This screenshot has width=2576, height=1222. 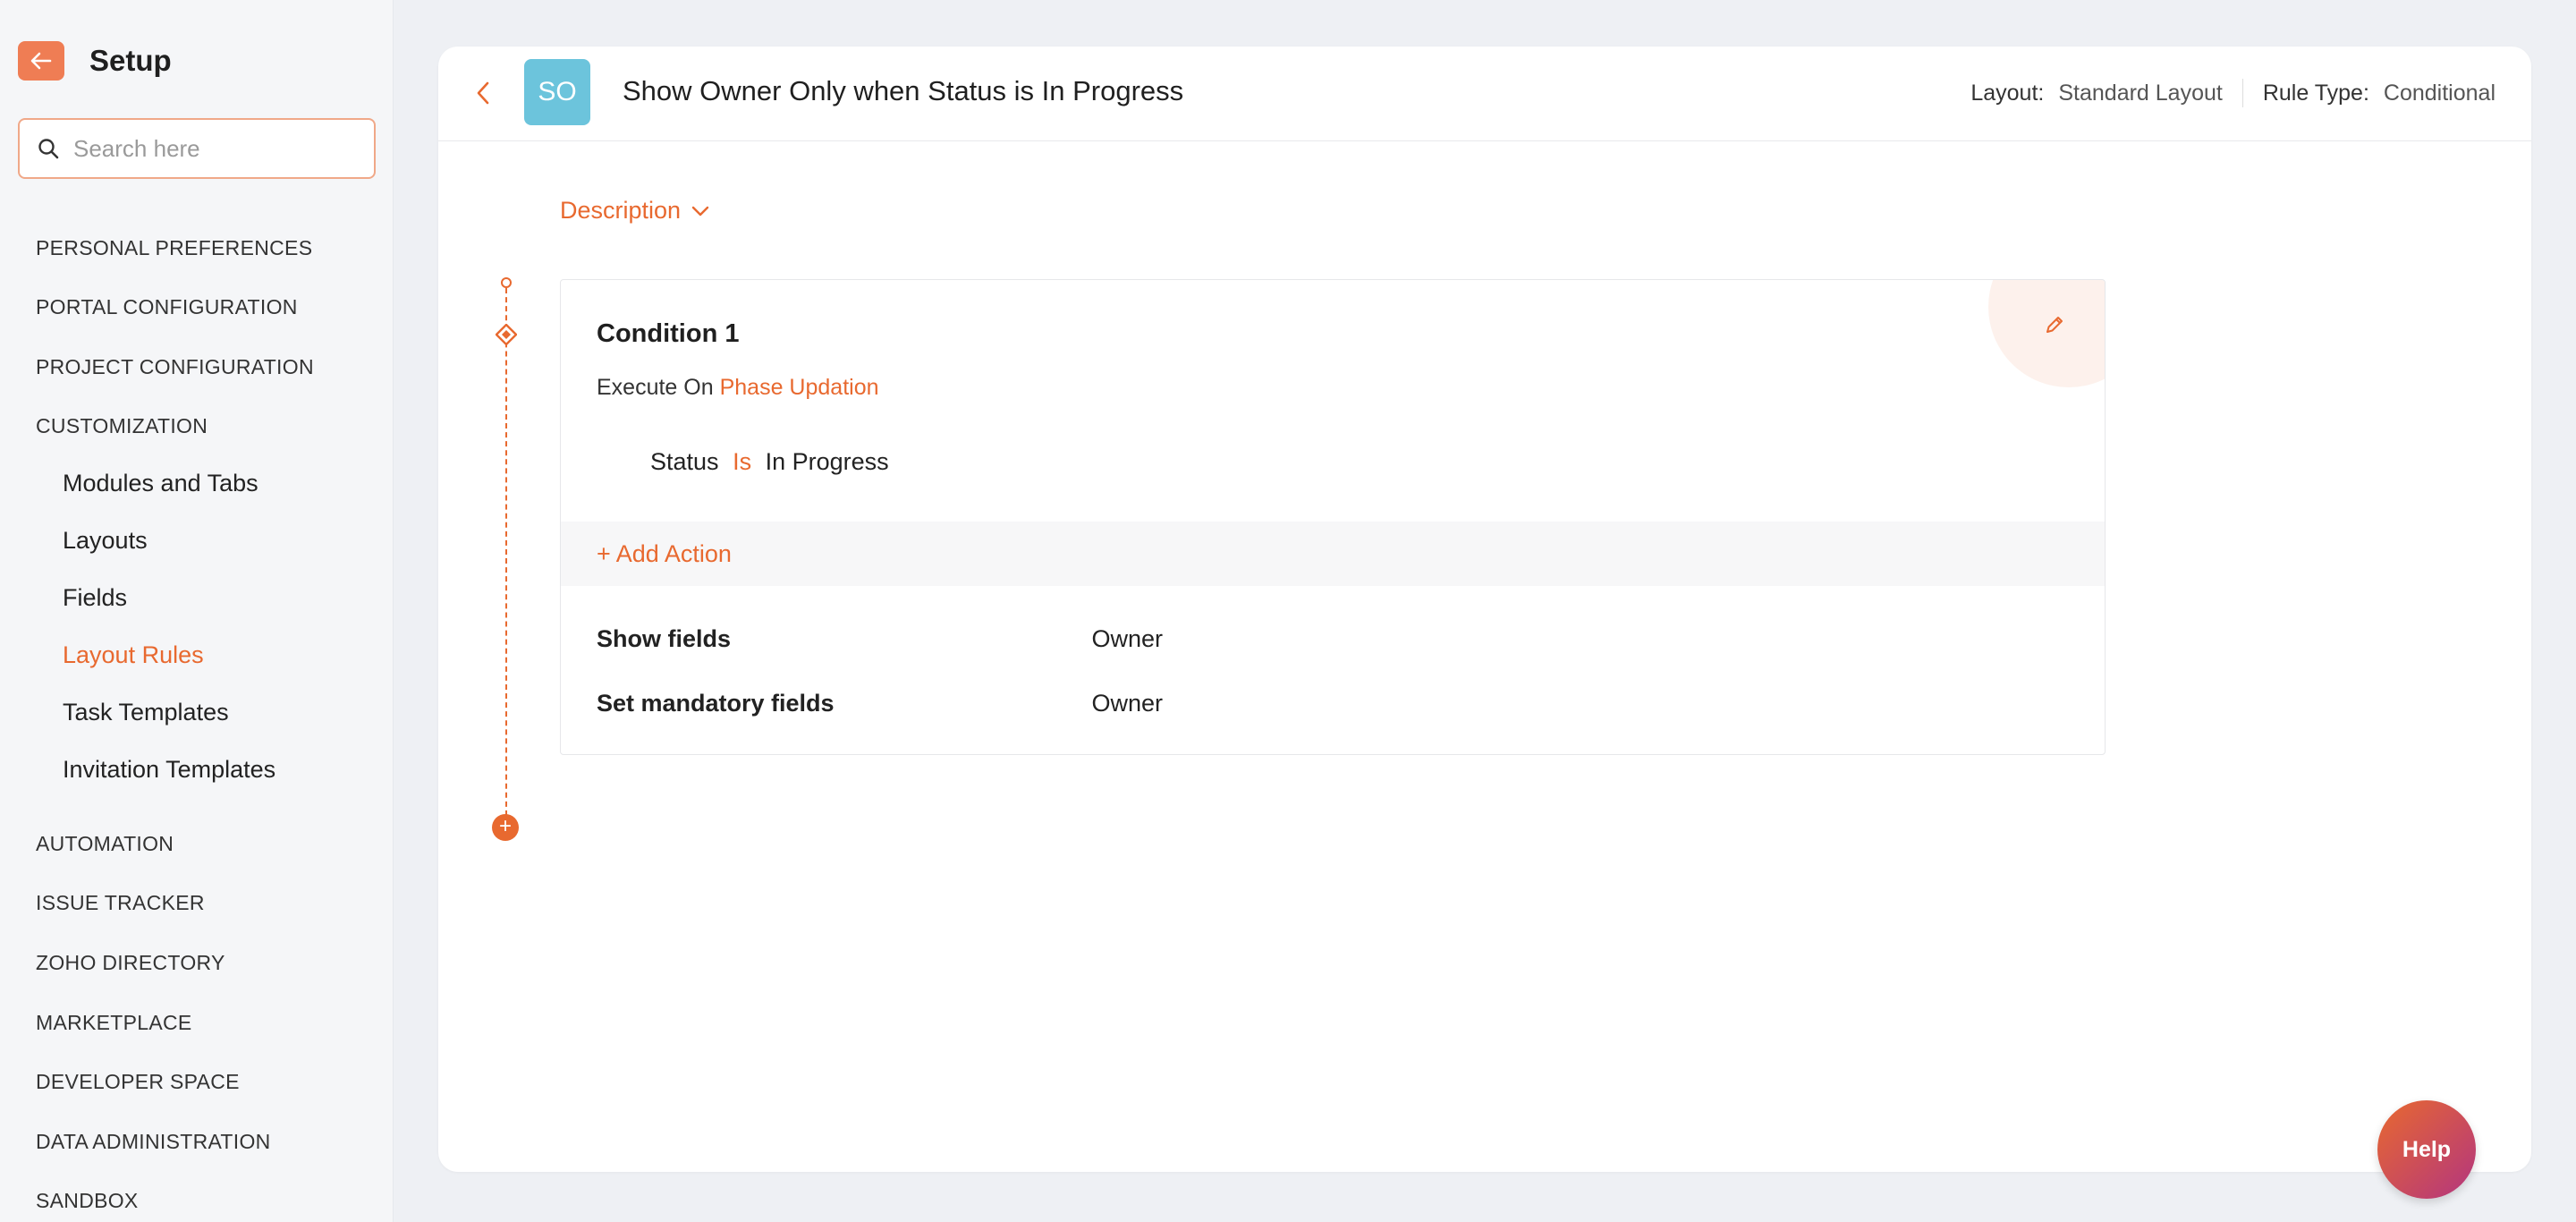 What do you see at coordinates (120, 903) in the screenshot?
I see `nav-issue-tracker: ISSUE TRACKER` at bounding box center [120, 903].